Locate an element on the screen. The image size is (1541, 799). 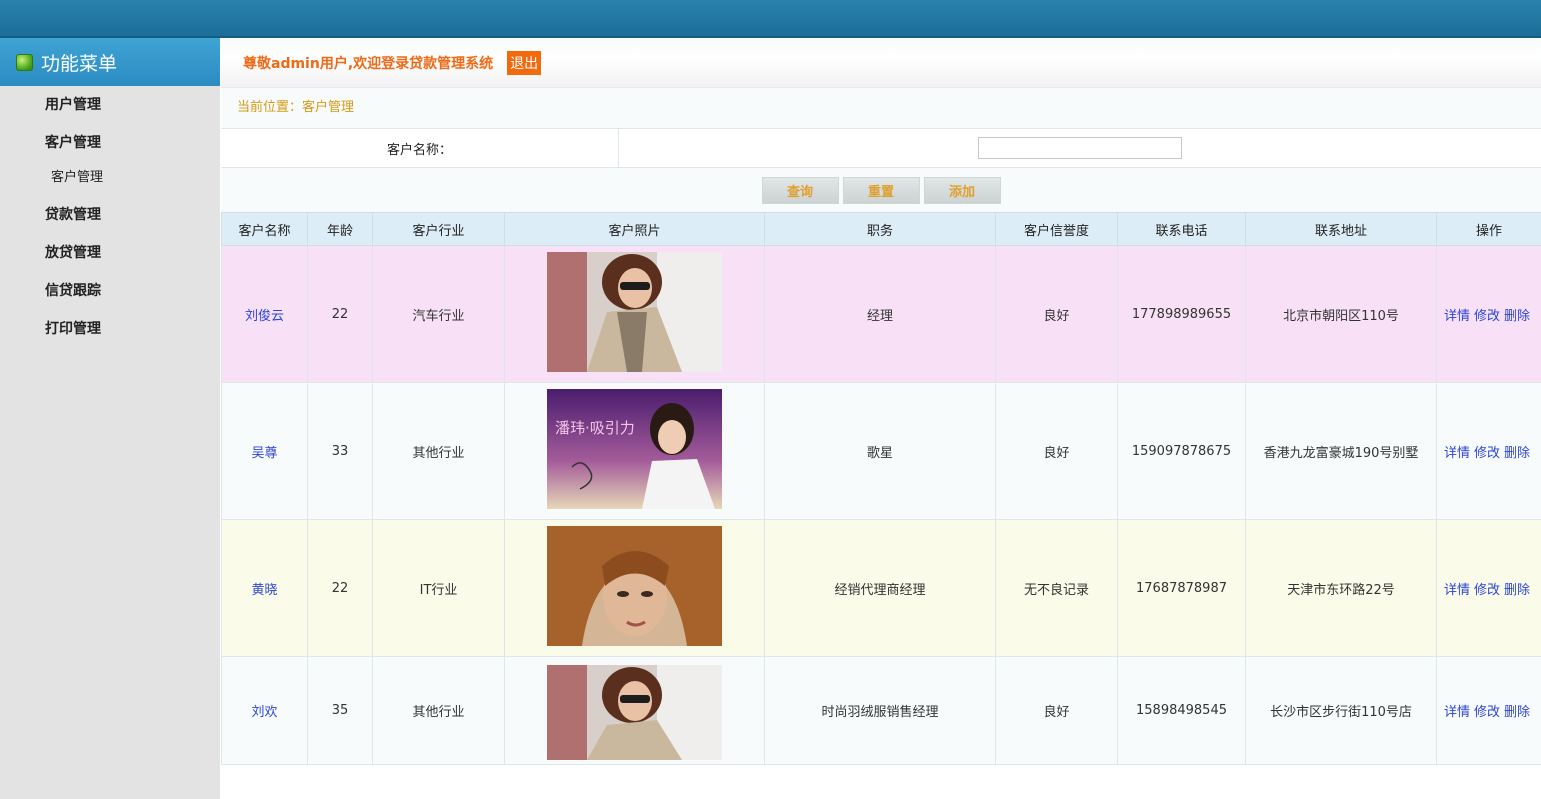
welcome-bar: 尊敬admin用户,欢迎登录贷款管理系统 退出 is located at coordinates (881, 63).